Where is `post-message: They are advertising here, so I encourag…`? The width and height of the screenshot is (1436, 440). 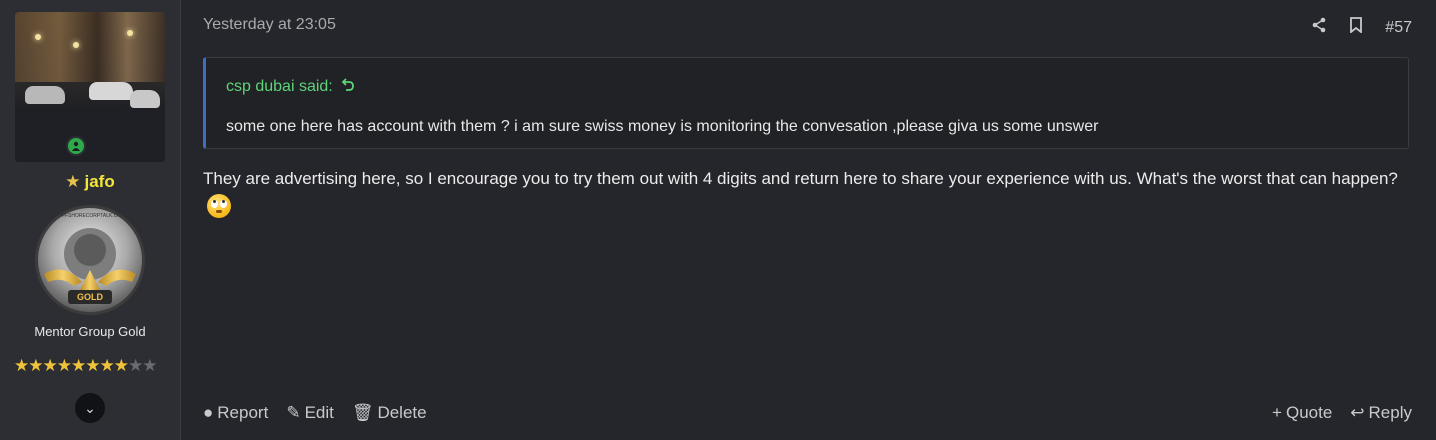
post-message: They are advertising here, so I encourag… is located at coordinates (810, 193).